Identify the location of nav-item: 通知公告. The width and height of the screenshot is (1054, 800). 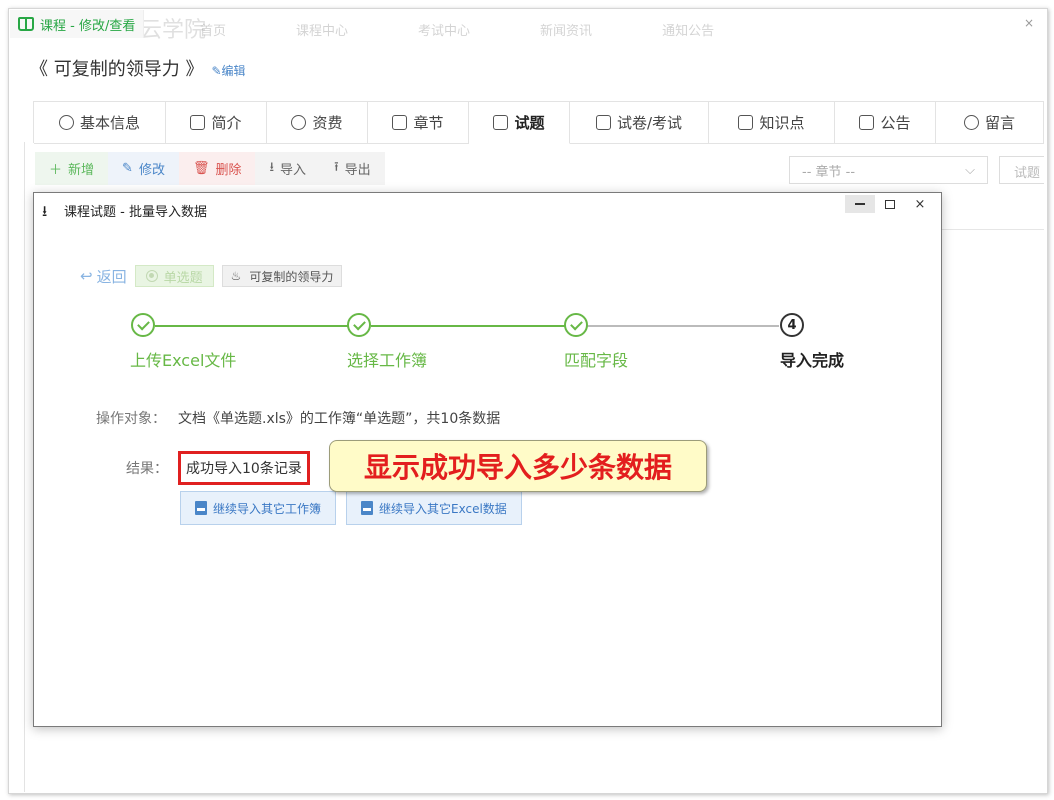
(688, 29).